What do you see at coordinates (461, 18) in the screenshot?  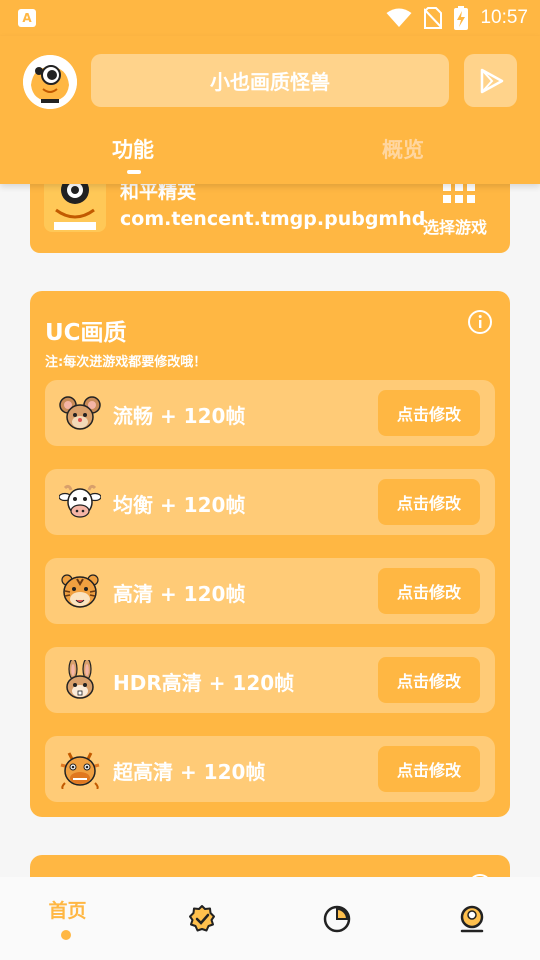 I see `battery-charging-icon` at bounding box center [461, 18].